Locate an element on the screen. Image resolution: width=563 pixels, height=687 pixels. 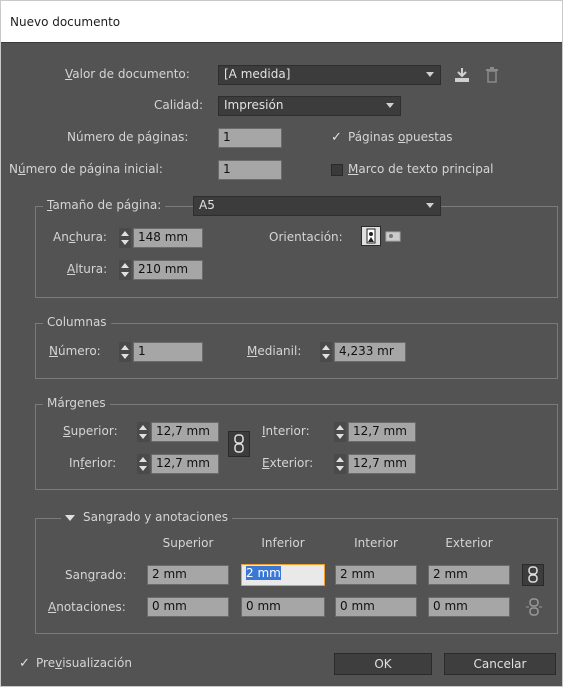
columns-label: Columnas is located at coordinates (77, 322).